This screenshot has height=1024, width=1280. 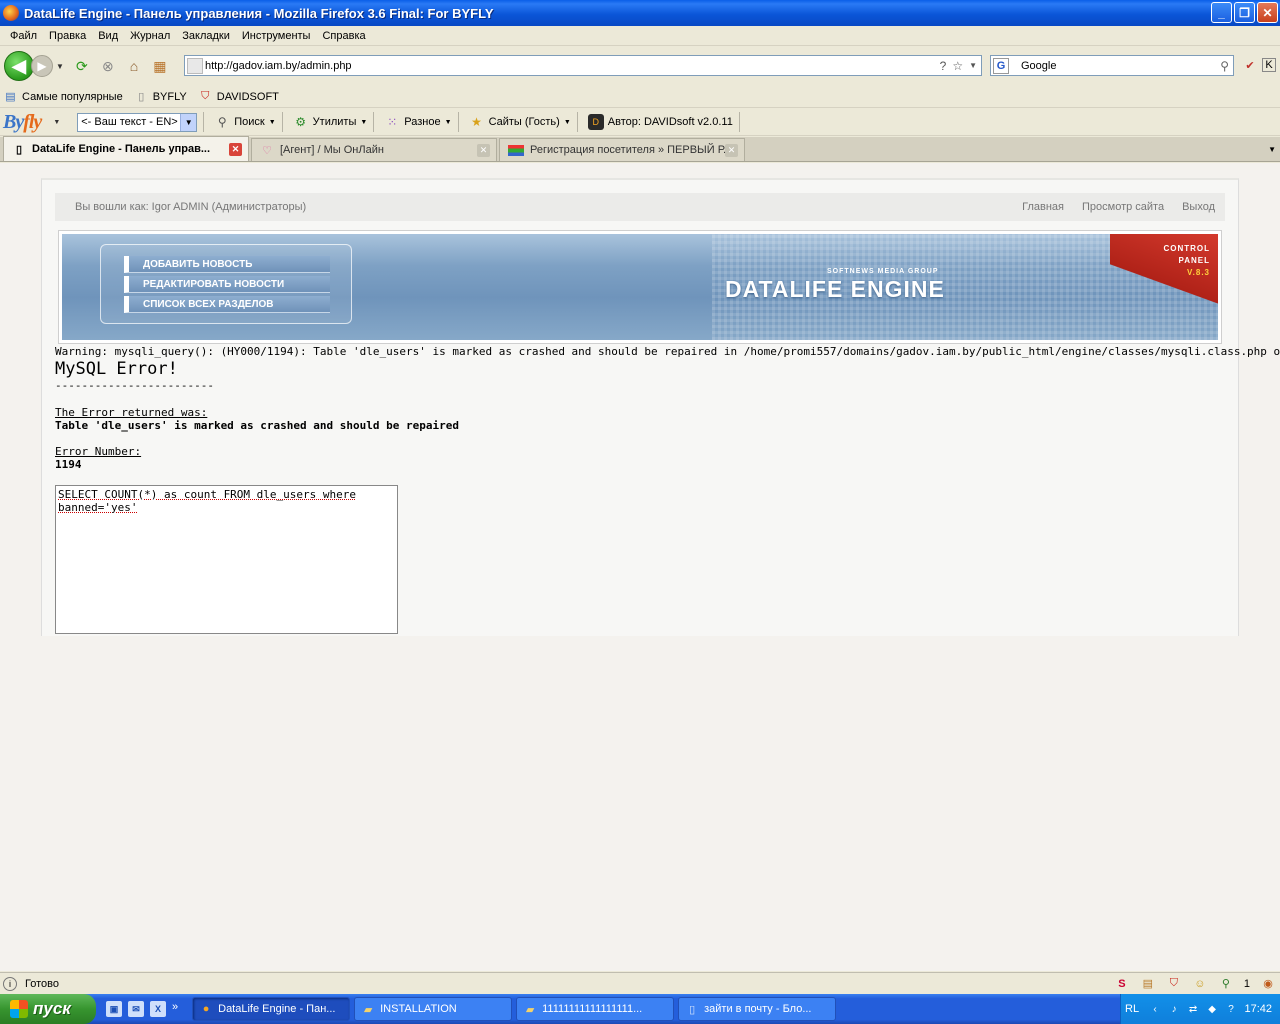 I want to click on byfly-text-select: <- Ваш текст - EN> ▼, so click(x=137, y=122).